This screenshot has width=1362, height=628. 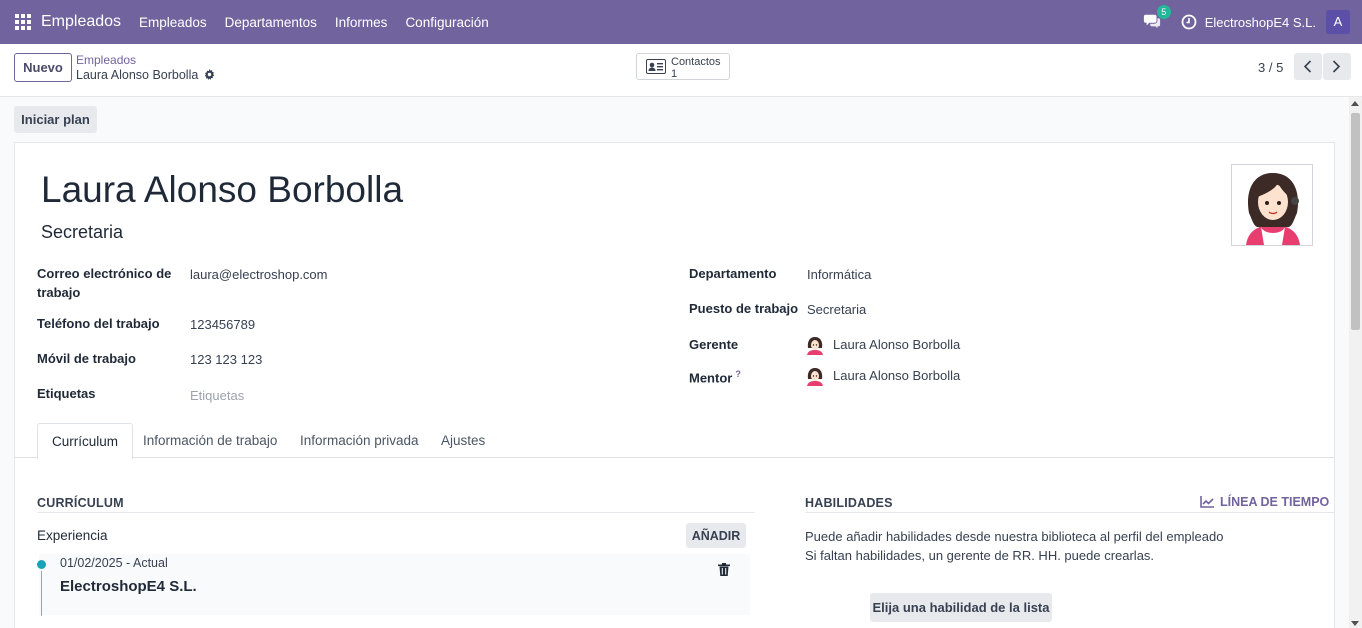 What do you see at coordinates (359, 440) in the screenshot?
I see `tab-private-information: Información privada` at bounding box center [359, 440].